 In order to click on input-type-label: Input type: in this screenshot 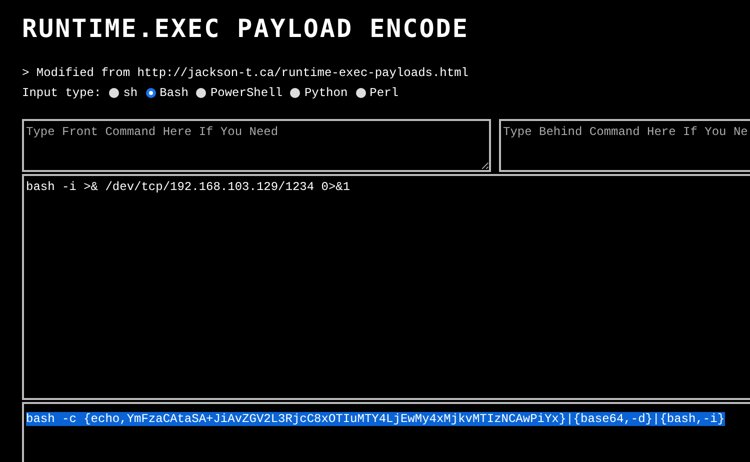, I will do `click(62, 93)`.